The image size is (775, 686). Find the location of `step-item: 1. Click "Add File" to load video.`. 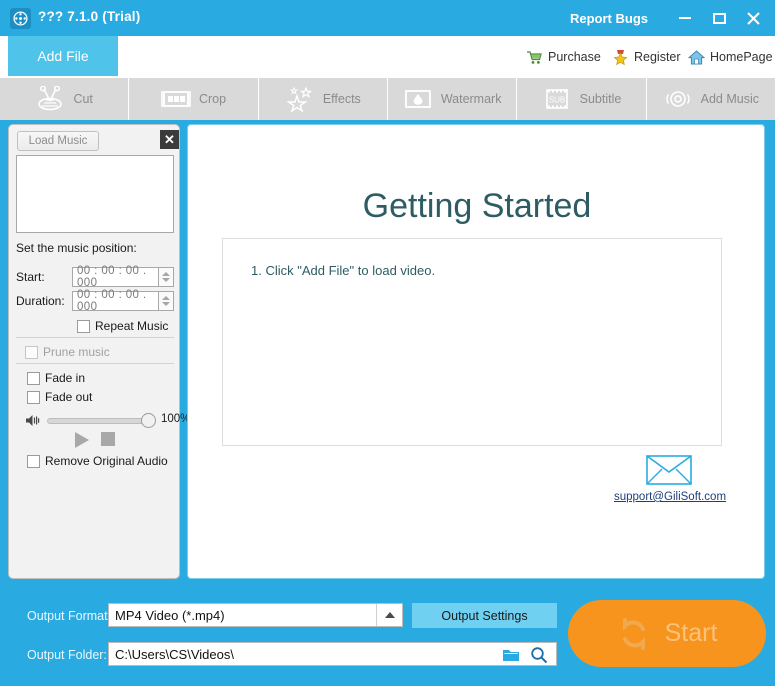

step-item: 1. Click "Add File" to load video. is located at coordinates (343, 270).